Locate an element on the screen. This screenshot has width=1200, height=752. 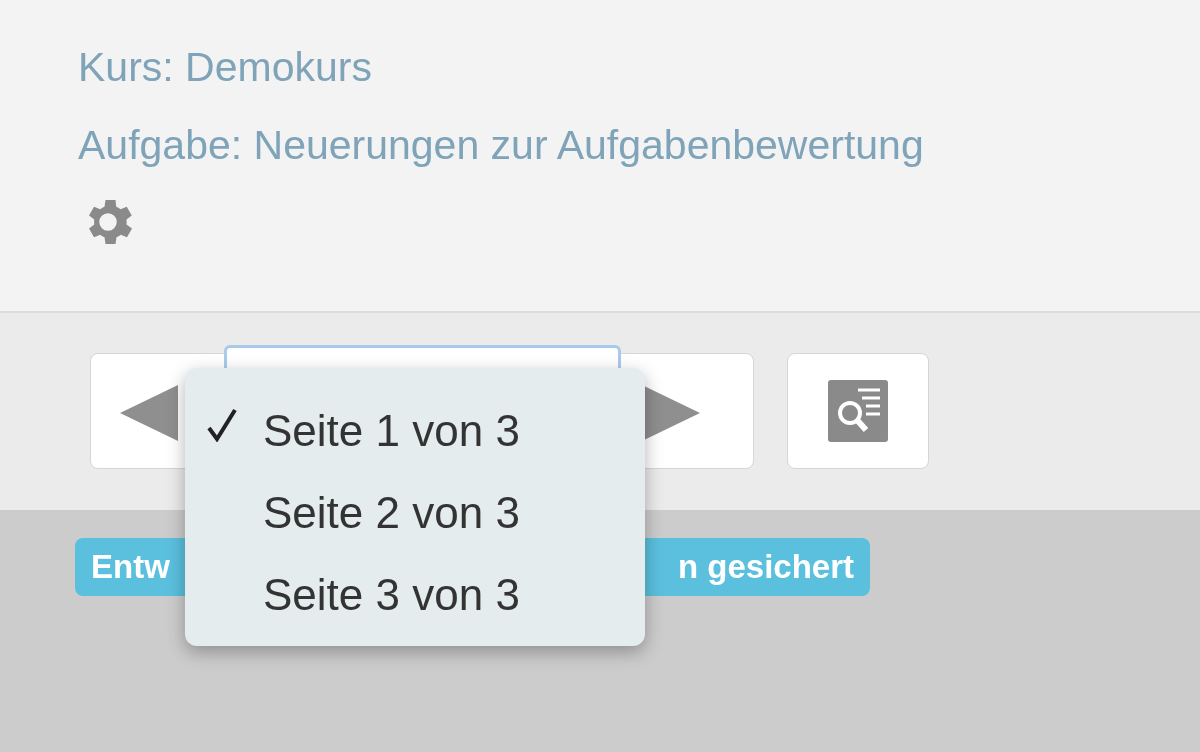
previous-page-icon is located at coordinates (148, 413).